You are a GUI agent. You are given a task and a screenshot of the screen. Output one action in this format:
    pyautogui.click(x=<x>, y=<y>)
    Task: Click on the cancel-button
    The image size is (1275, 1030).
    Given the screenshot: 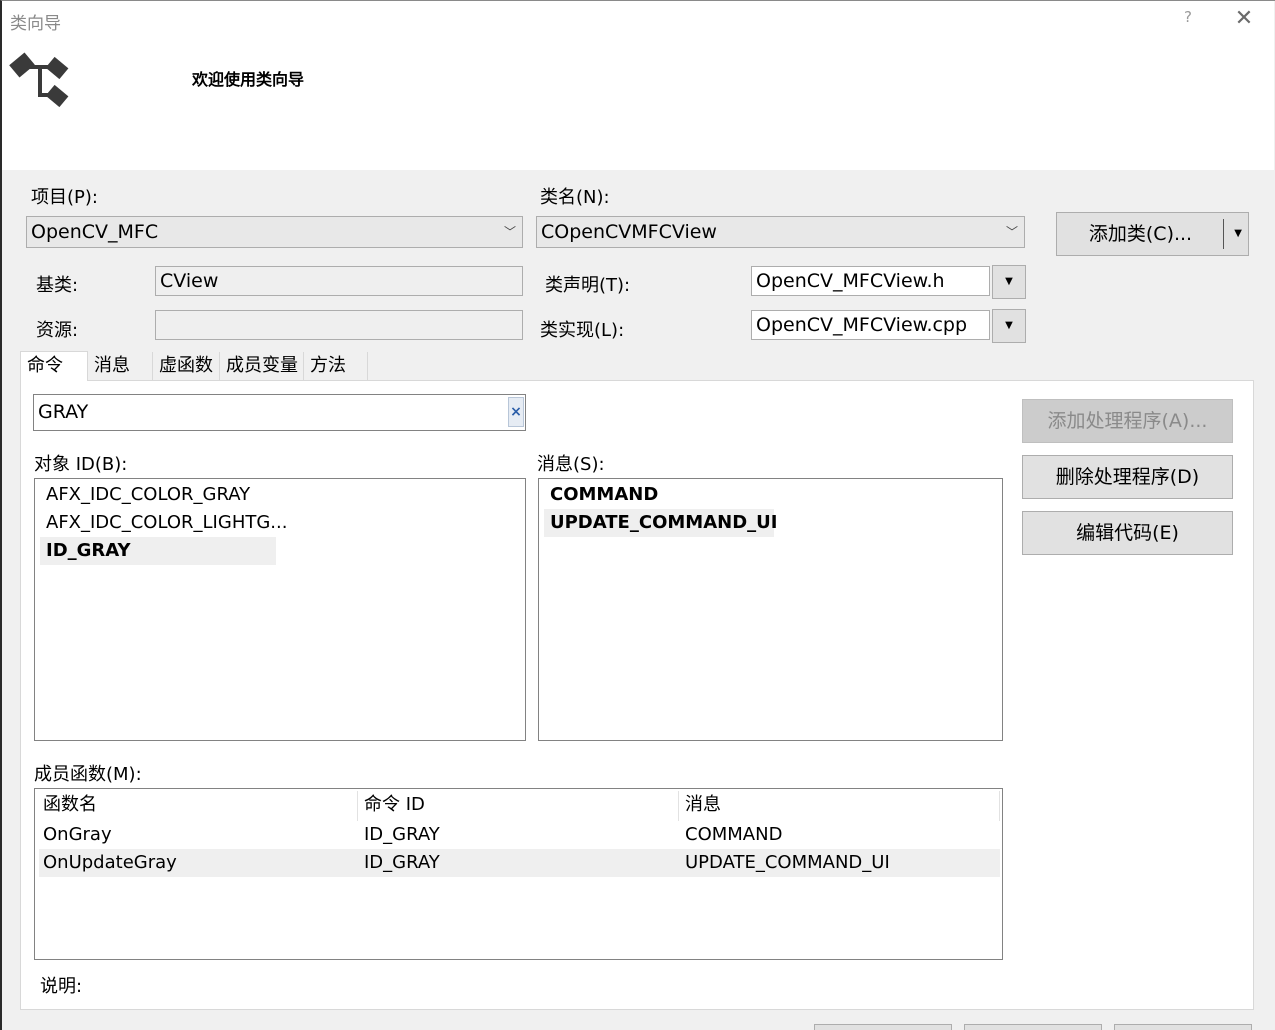 What is the action you would take?
    pyautogui.click(x=1033, y=1027)
    